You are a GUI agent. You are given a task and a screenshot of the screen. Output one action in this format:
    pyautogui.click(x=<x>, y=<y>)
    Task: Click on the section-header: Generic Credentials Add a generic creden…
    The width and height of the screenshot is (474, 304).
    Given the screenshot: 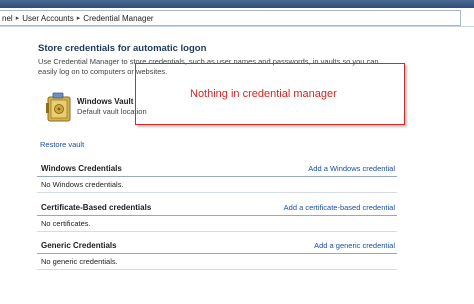 What is the action you would take?
    pyautogui.click(x=217, y=246)
    